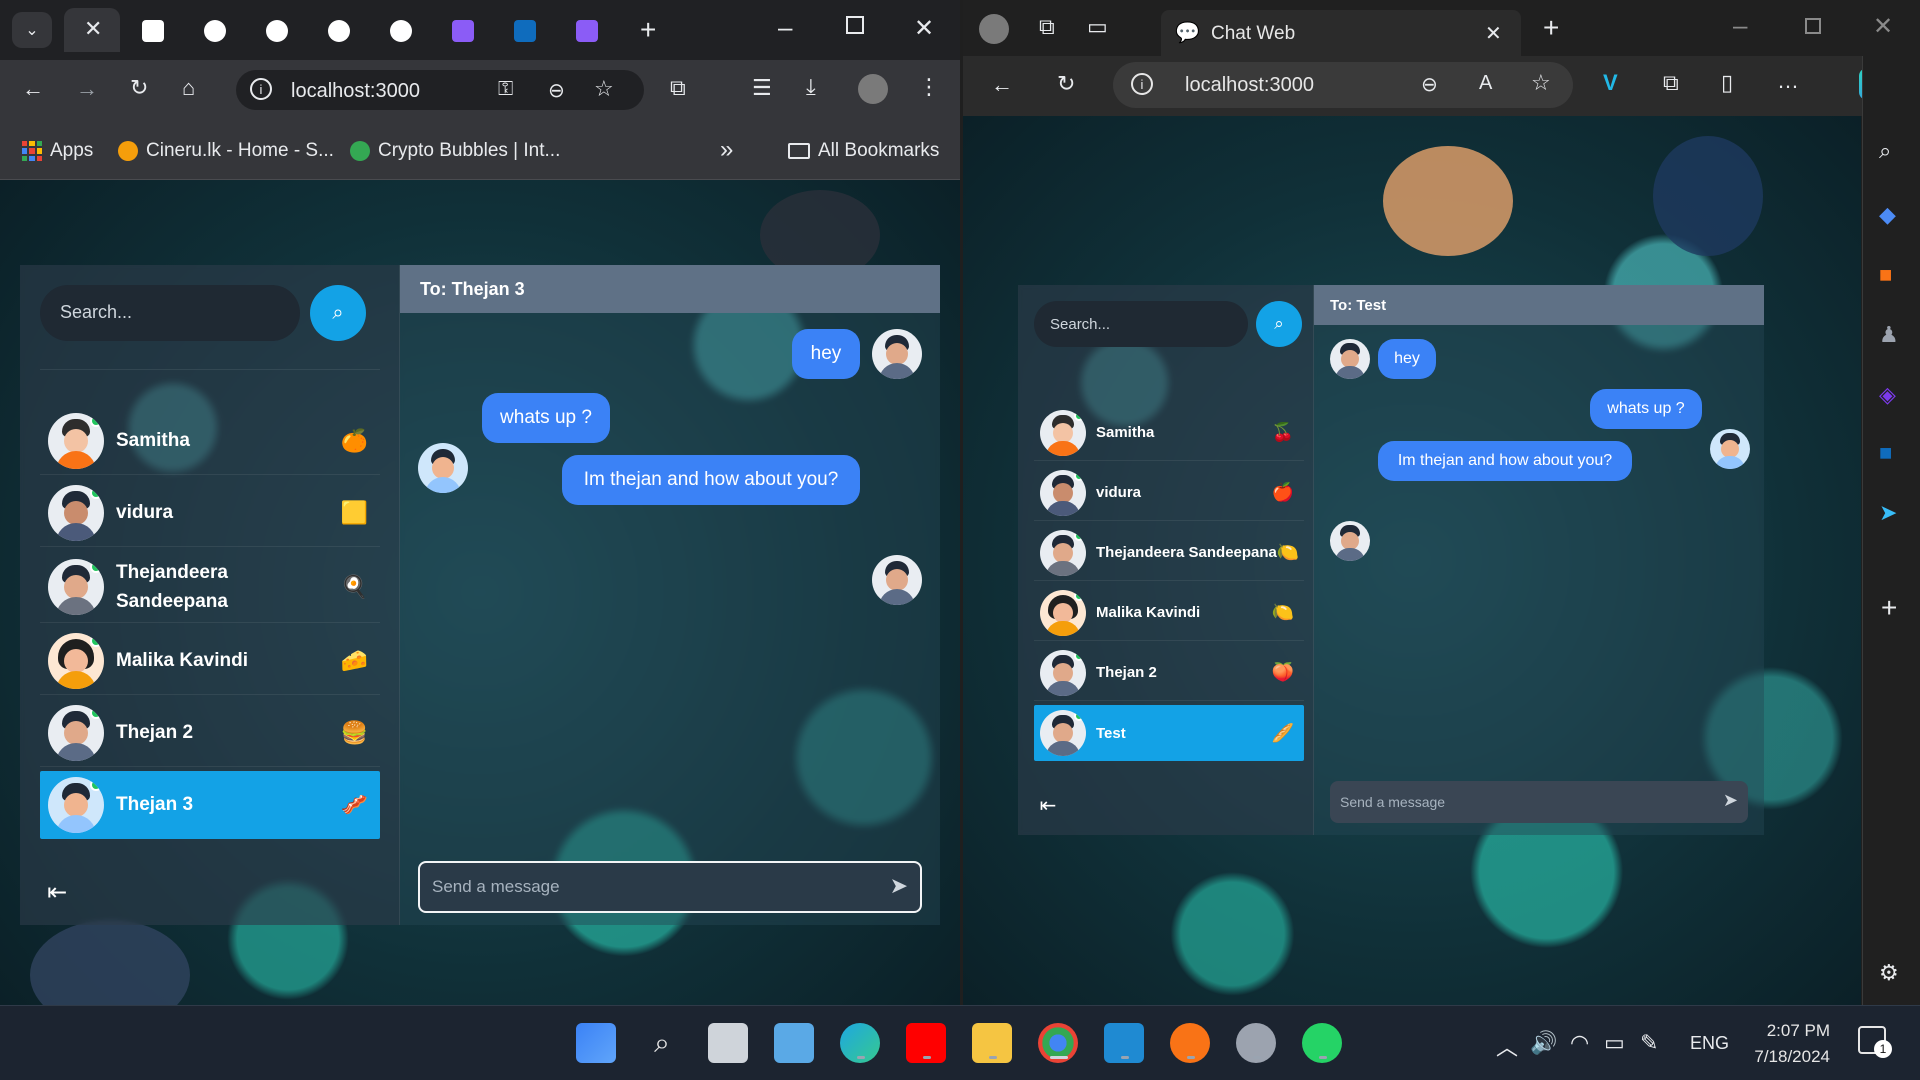 This screenshot has width=1920, height=1080. Describe the element at coordinates (728, 1043) in the screenshot. I see `task-view-icon` at that location.